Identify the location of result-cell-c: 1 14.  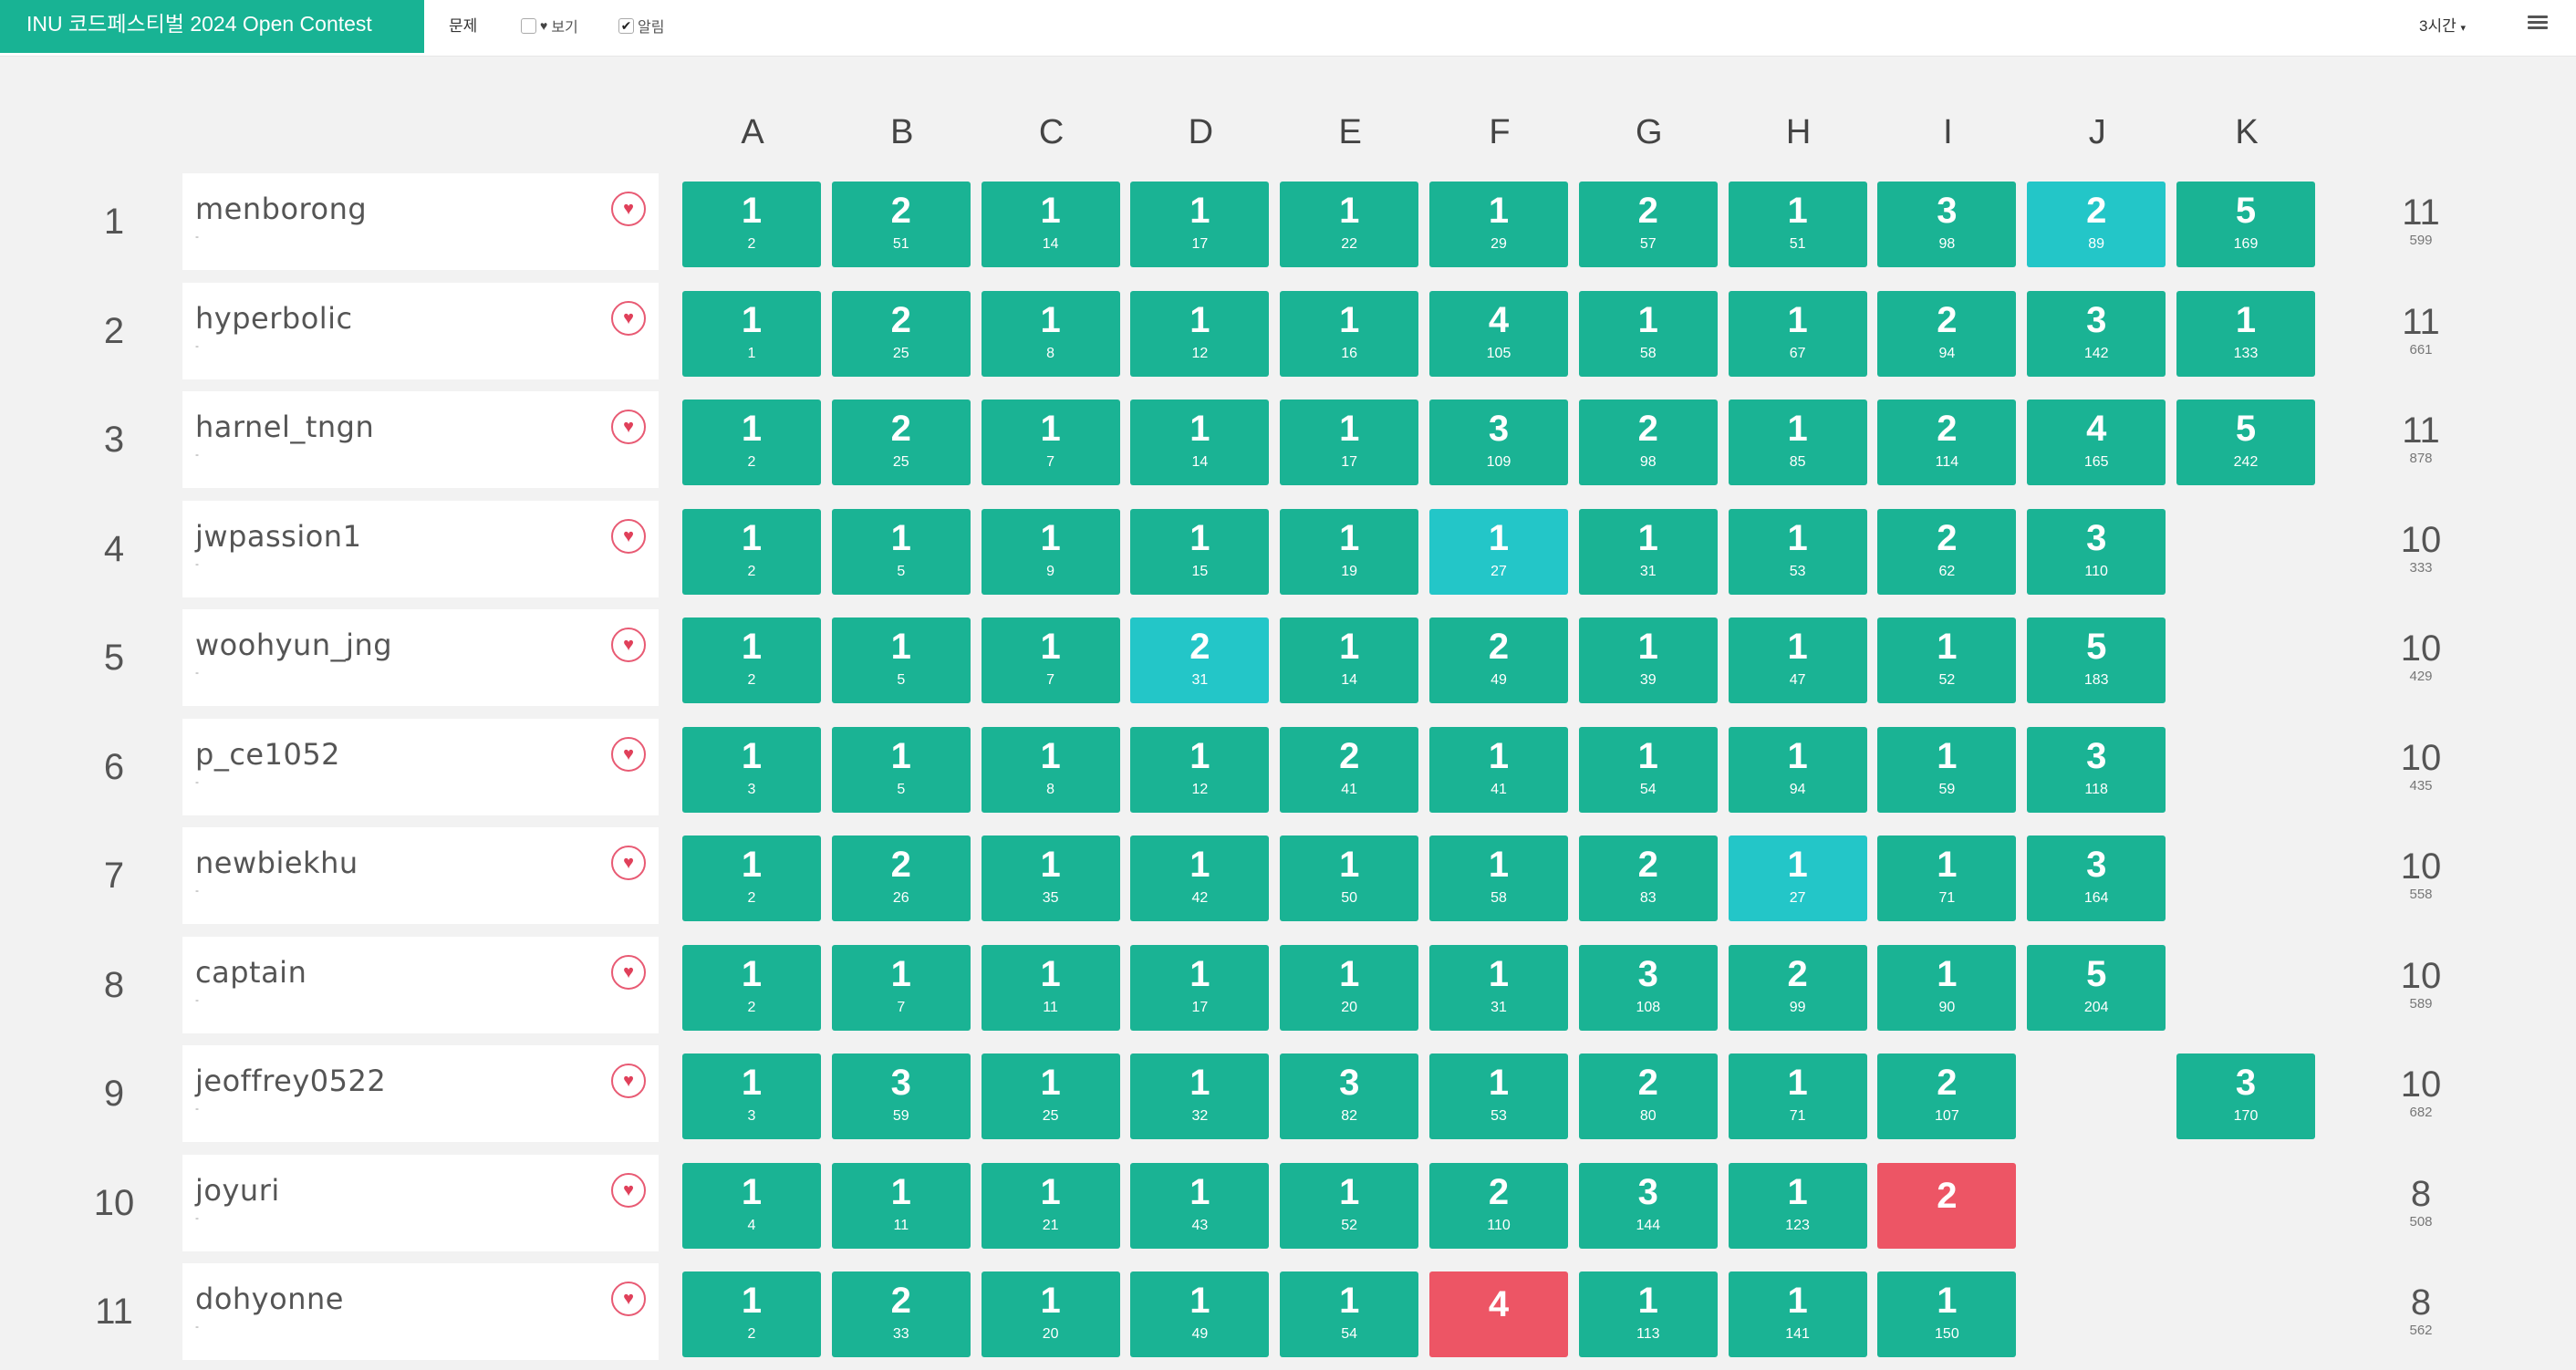
(1050, 224).